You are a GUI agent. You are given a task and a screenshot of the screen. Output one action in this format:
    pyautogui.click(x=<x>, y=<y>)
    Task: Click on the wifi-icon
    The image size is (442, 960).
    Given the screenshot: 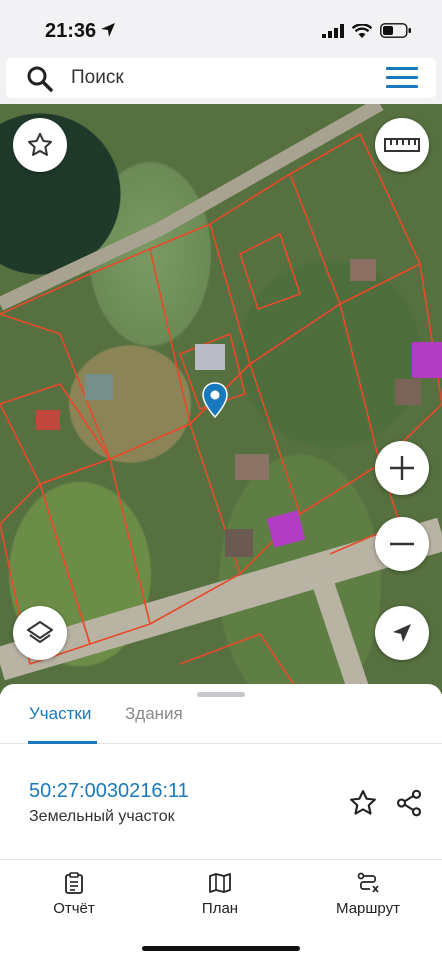 What is the action you would take?
    pyautogui.click(x=362, y=30)
    